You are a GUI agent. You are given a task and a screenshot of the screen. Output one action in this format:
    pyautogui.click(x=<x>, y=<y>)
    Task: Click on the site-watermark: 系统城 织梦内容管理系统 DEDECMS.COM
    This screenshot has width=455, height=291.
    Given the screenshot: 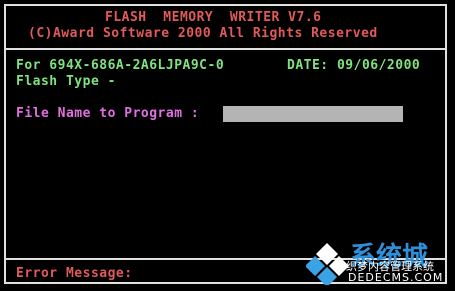 What is the action you would take?
    pyautogui.click(x=377, y=263)
    